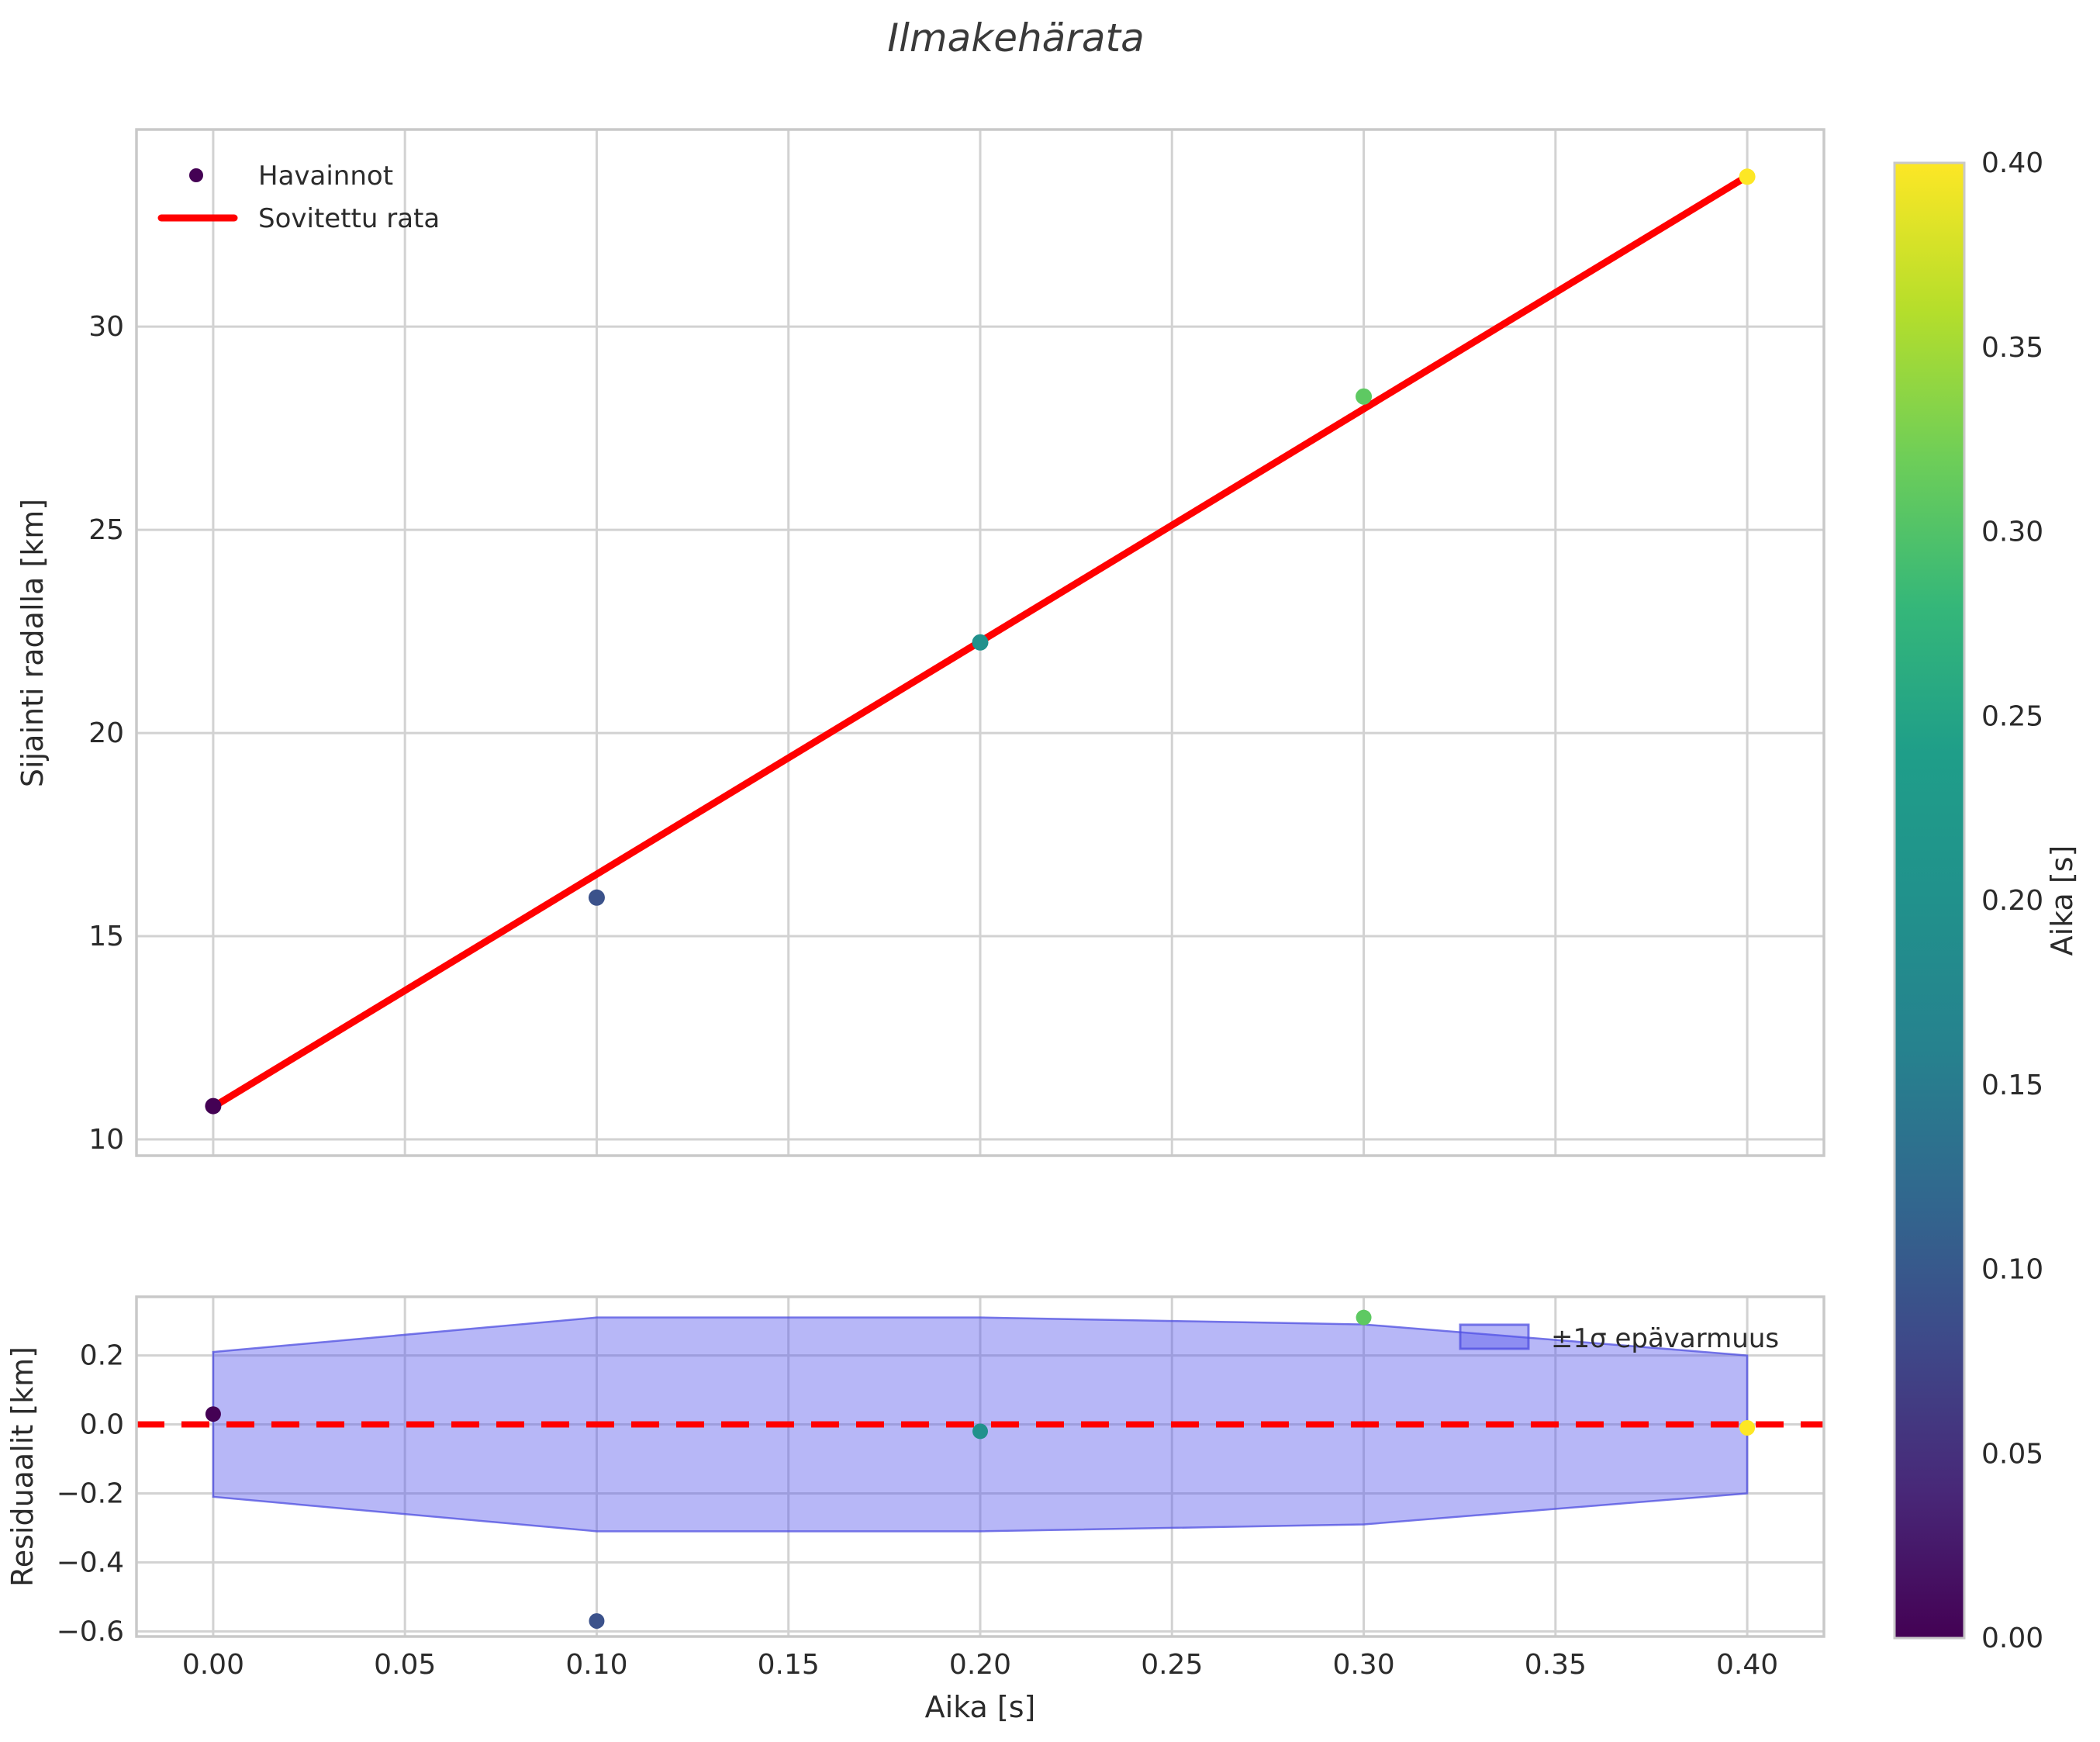  What do you see at coordinates (980, 1707) in the screenshot?
I see `x-axis-label: Aika [s]` at bounding box center [980, 1707].